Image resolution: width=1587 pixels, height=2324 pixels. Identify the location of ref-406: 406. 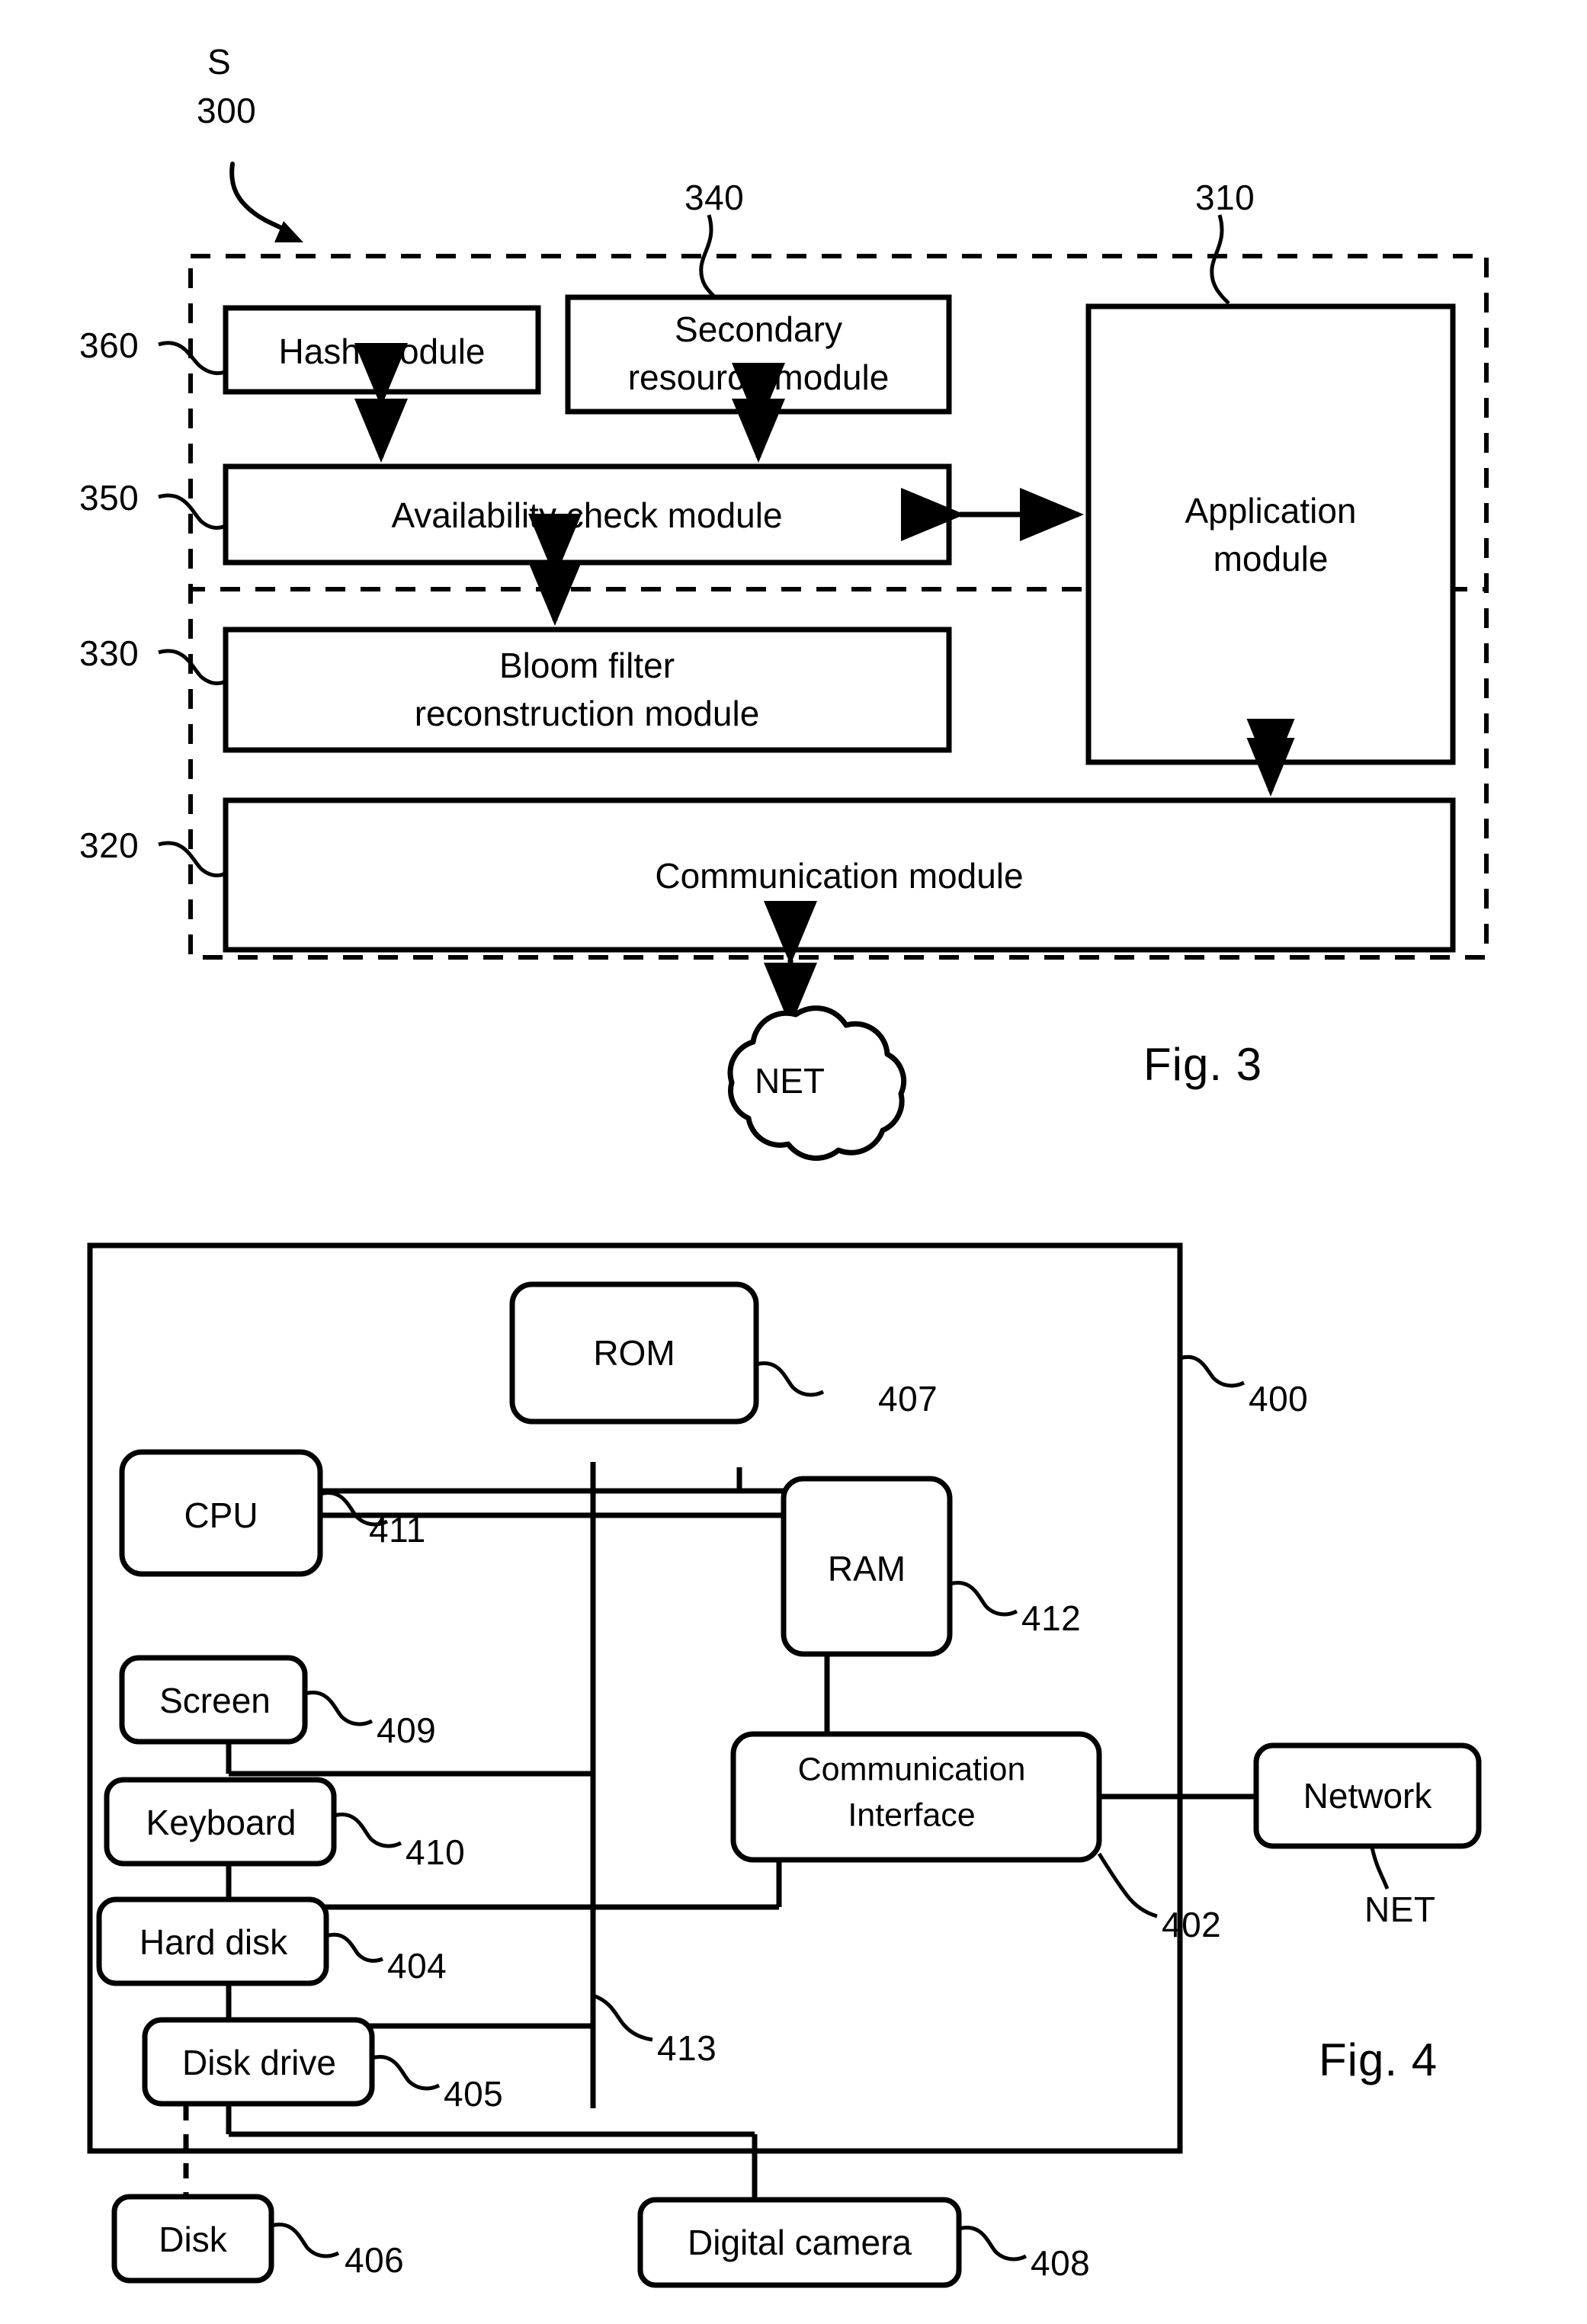
(375, 2260).